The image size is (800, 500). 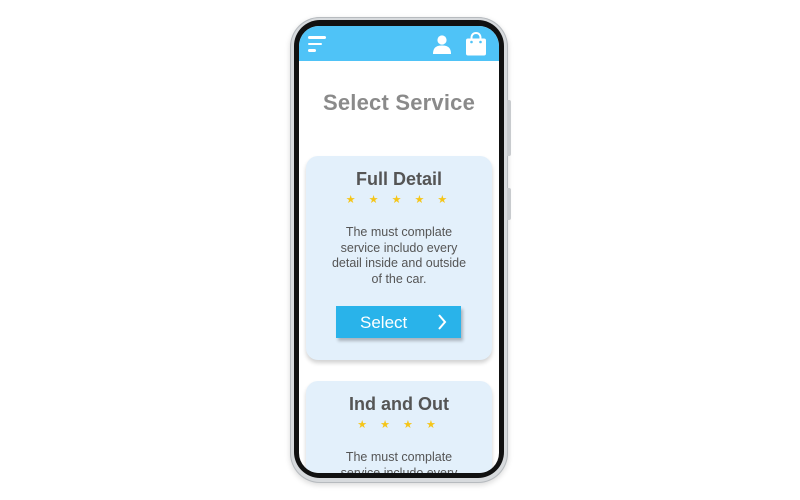 What do you see at coordinates (399, 461) in the screenshot?
I see `service-description: The must complate service includo every` at bounding box center [399, 461].